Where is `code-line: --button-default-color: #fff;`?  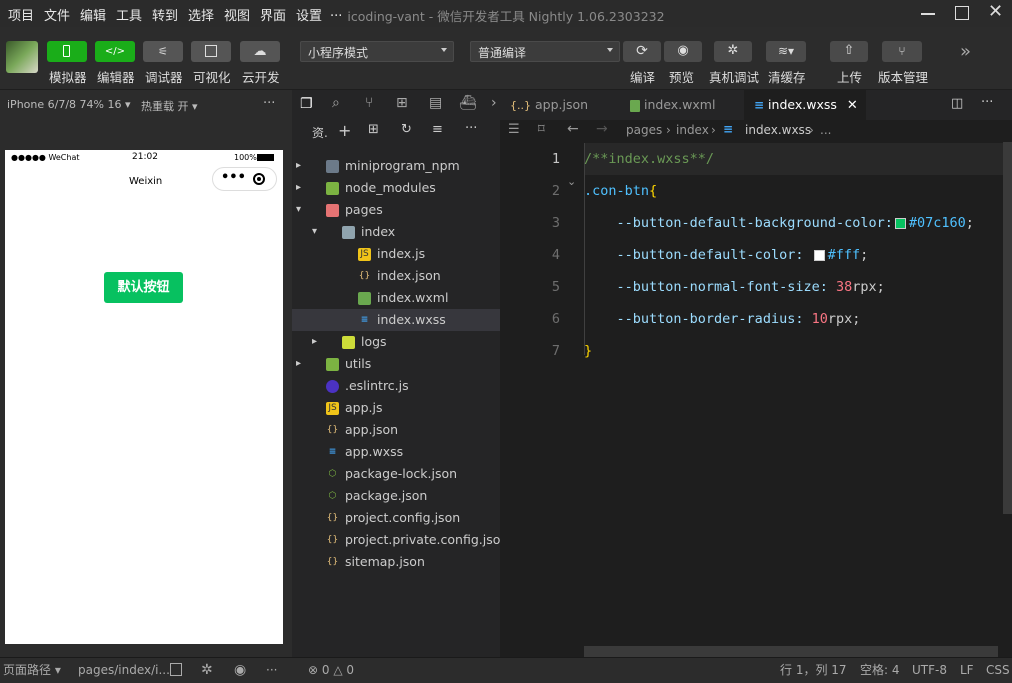 code-line: --button-default-color: #fff; is located at coordinates (726, 255).